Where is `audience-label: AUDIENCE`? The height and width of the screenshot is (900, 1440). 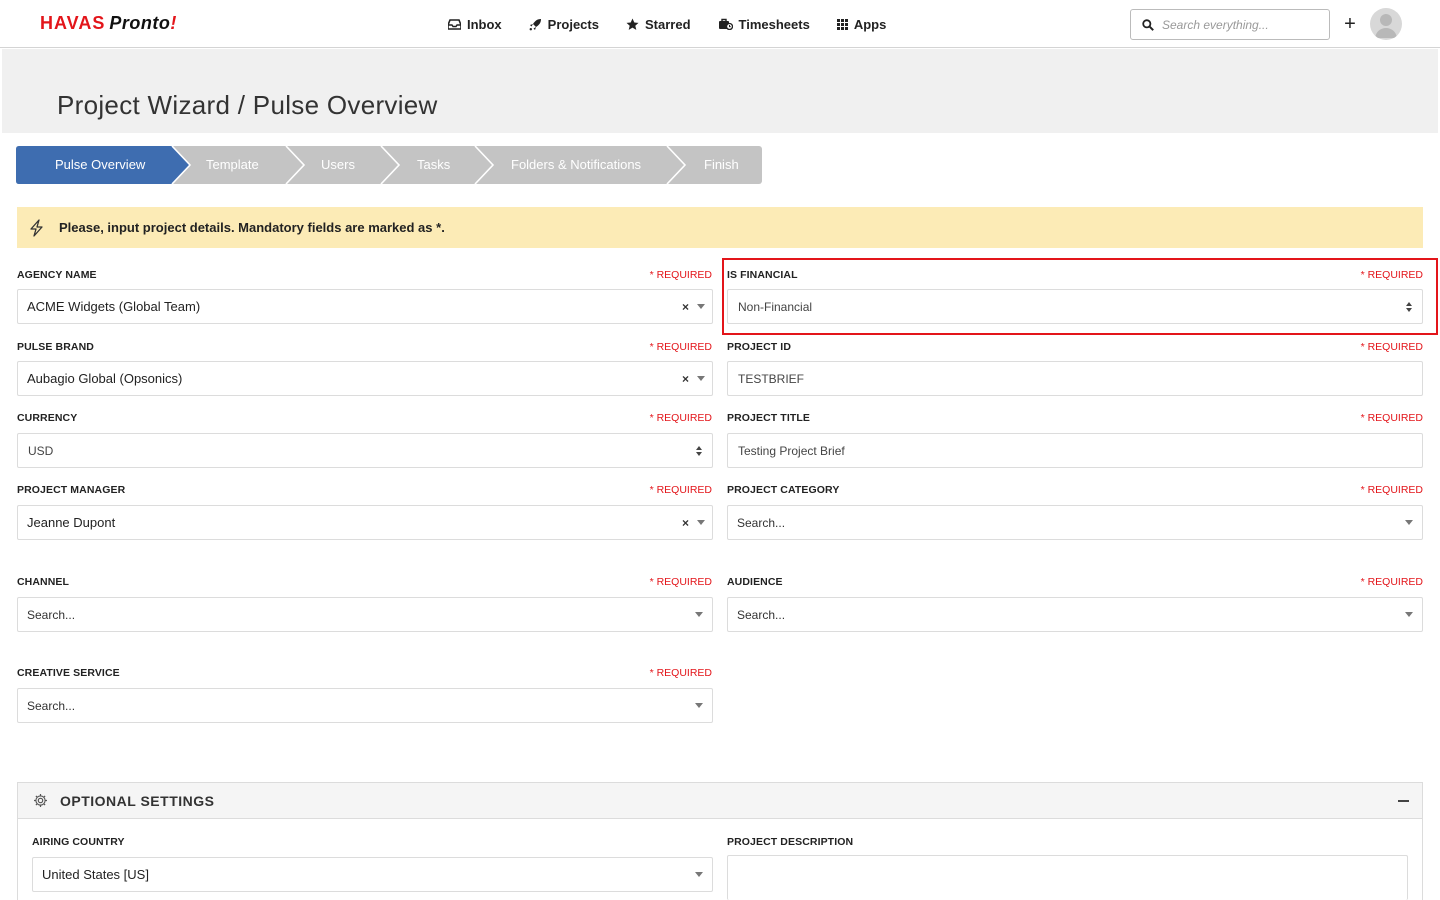 audience-label: AUDIENCE is located at coordinates (755, 582).